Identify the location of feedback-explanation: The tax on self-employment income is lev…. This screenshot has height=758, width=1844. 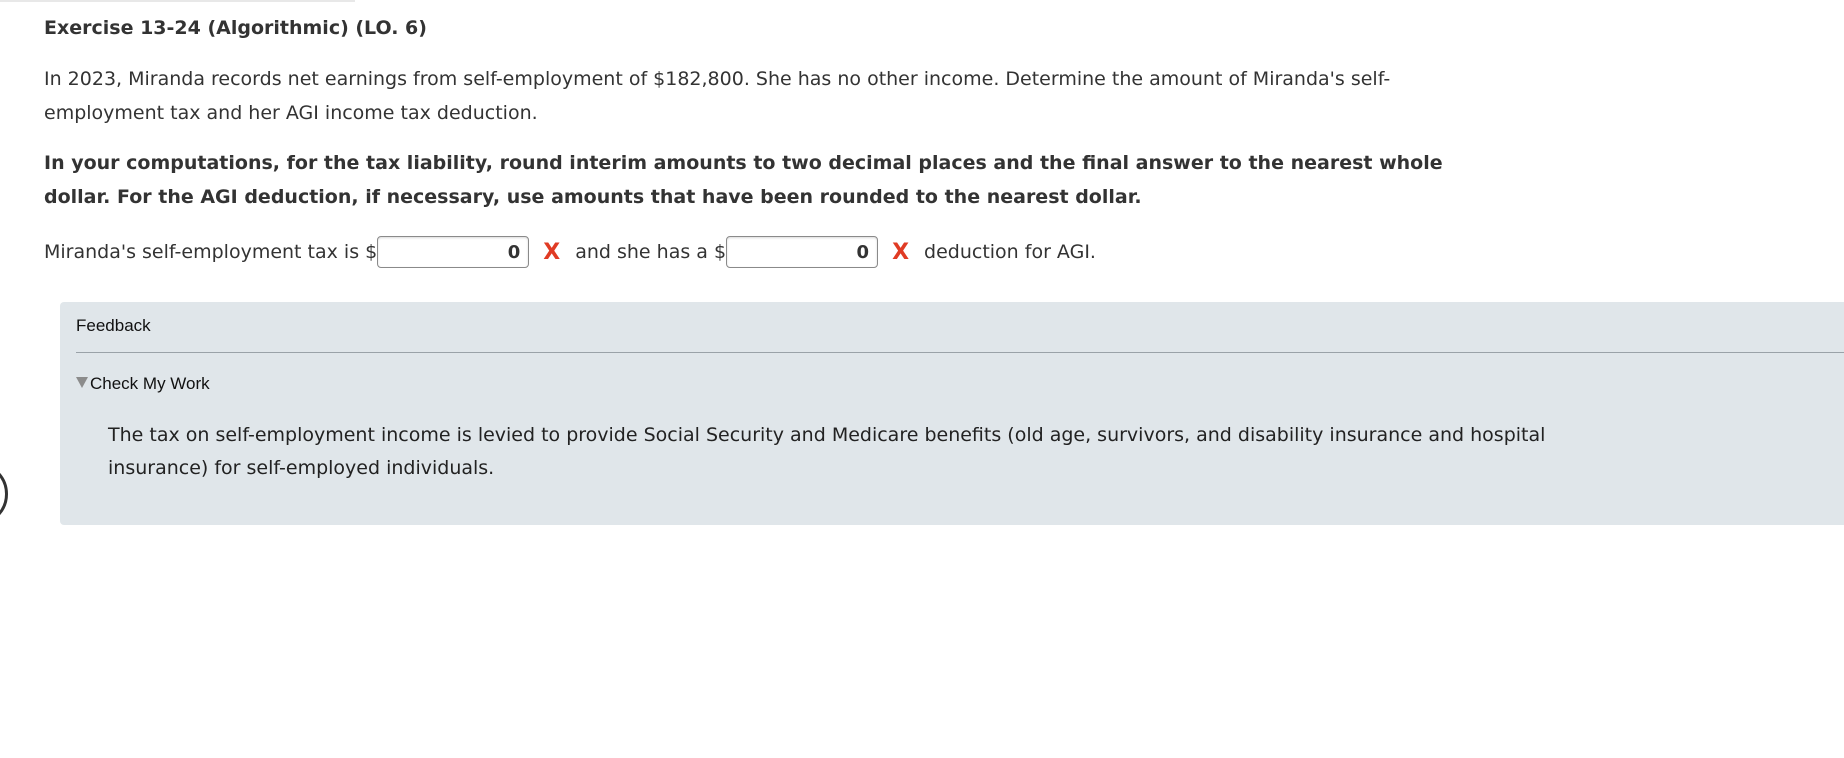
(827, 451).